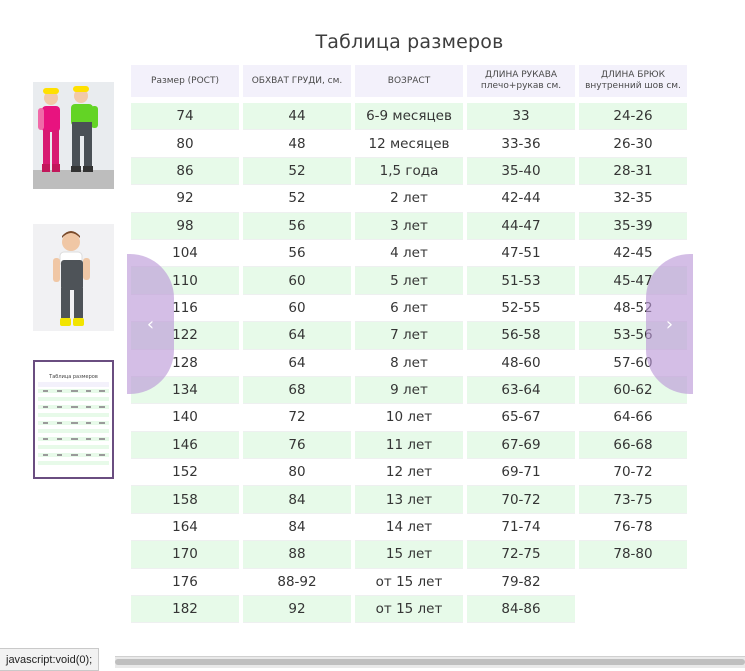 Image resolution: width=745 pixels, height=671 pixels. What do you see at coordinates (633, 500) in the screenshot?
I see `table-cell: 73-75` at bounding box center [633, 500].